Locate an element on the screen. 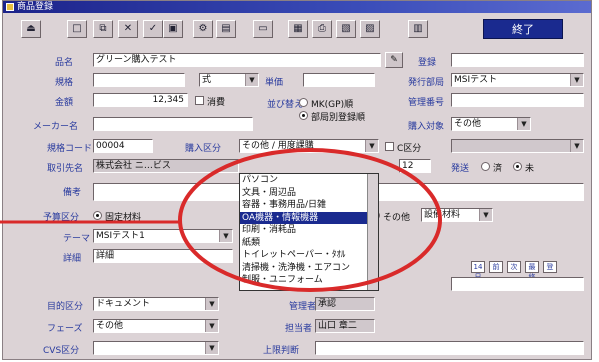  stamp-icon: ▣ is located at coordinates (173, 29).